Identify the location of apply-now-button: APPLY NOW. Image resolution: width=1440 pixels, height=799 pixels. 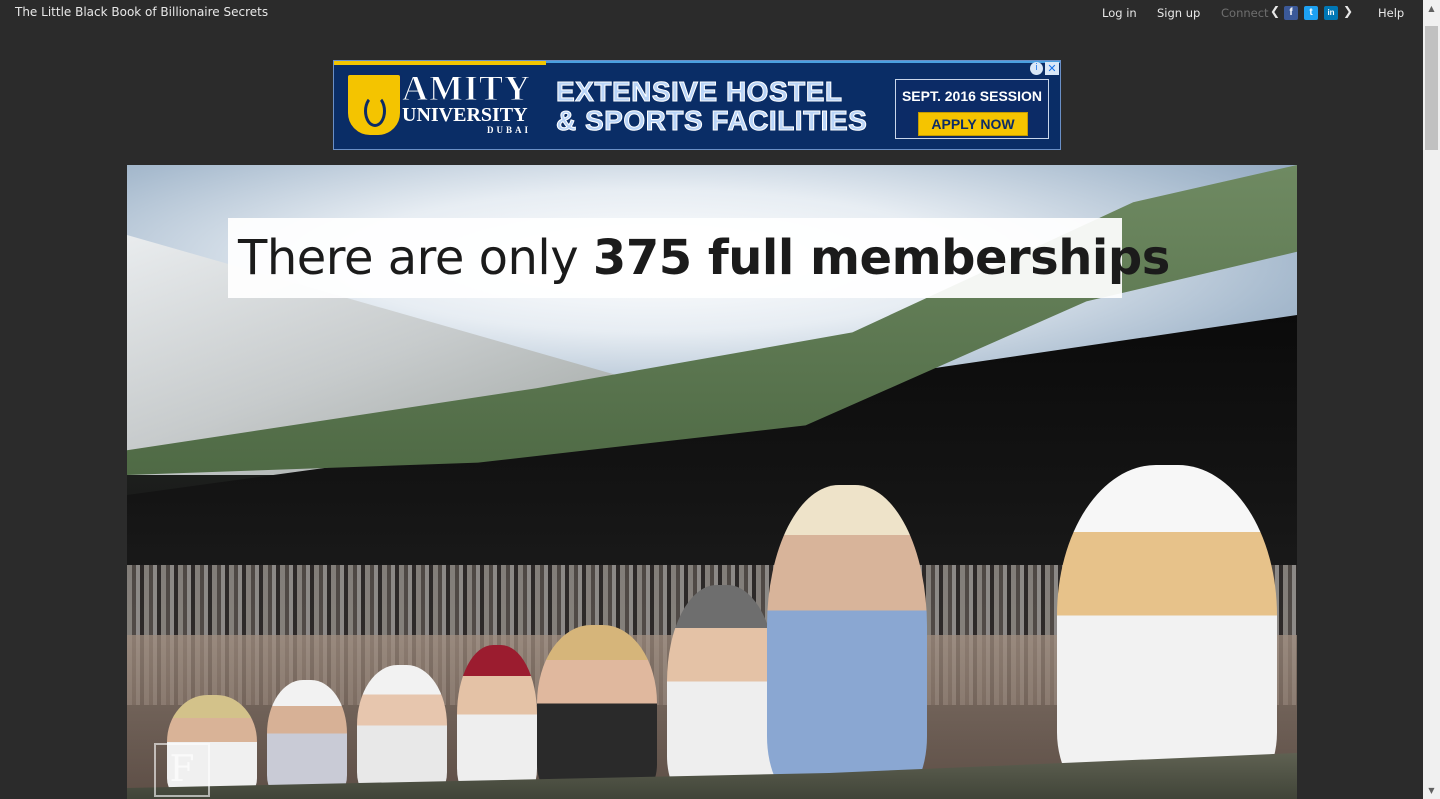
(973, 124).